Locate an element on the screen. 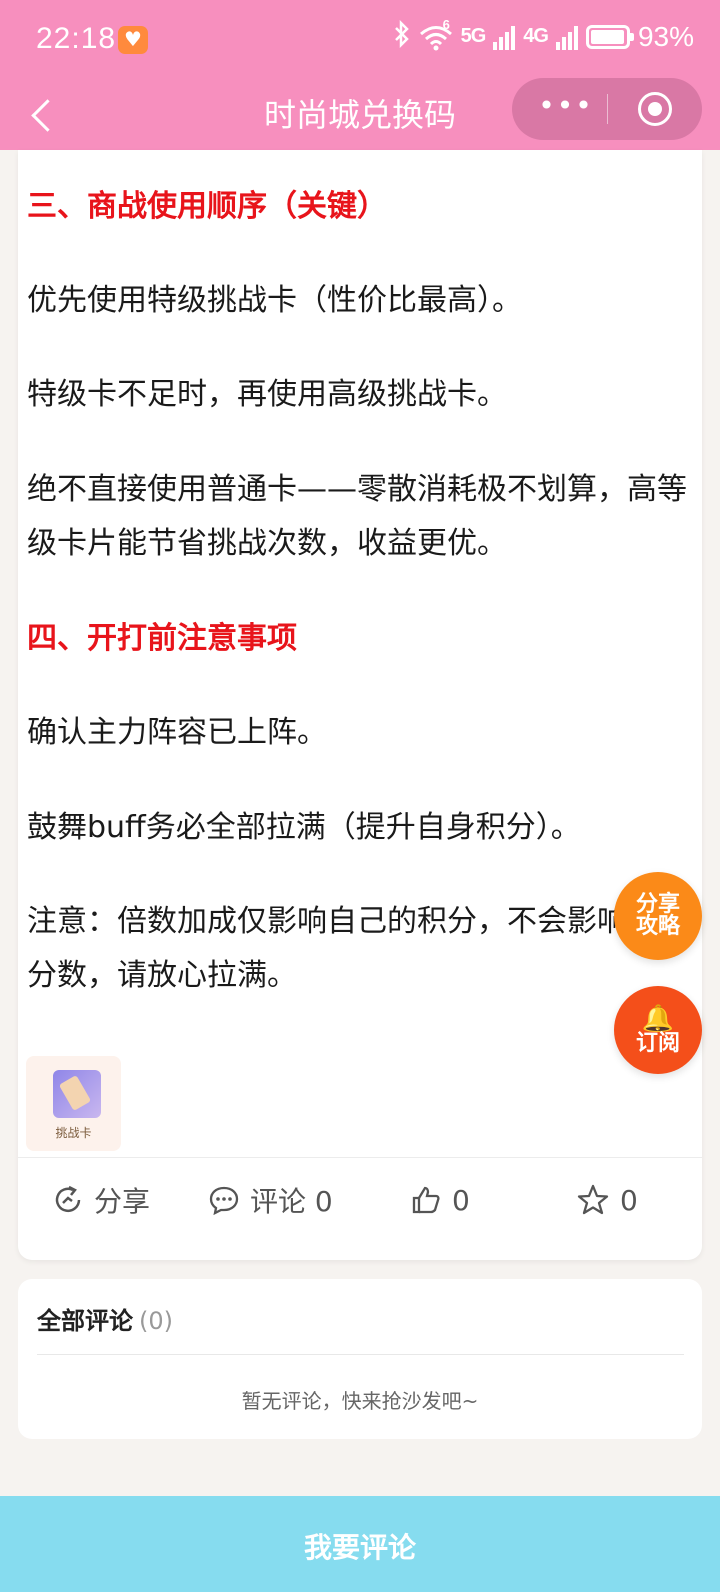 Image resolution: width=720 pixels, height=1592 pixels. challenge-card-image: 挑战卡 is located at coordinates (73, 1103).